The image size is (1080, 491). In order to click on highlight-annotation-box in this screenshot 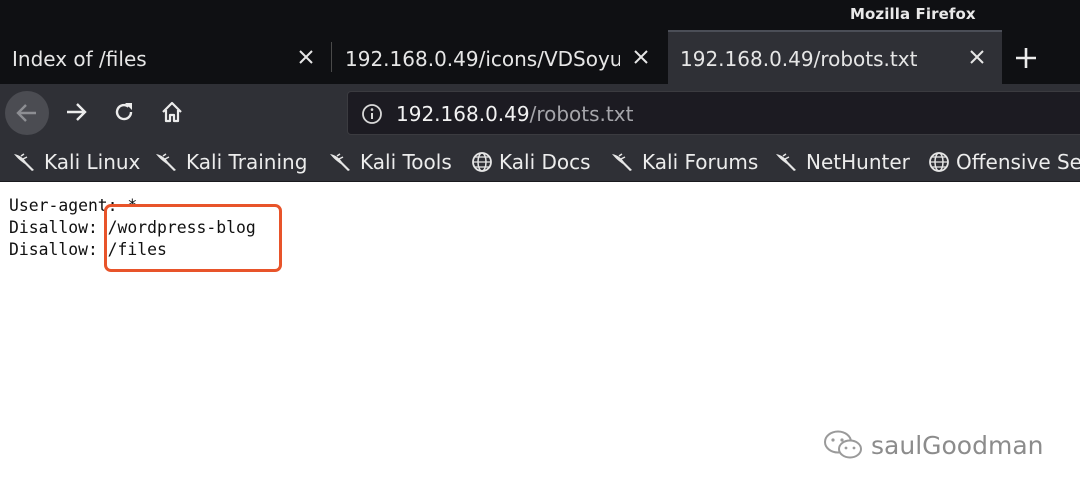, I will do `click(193, 238)`.